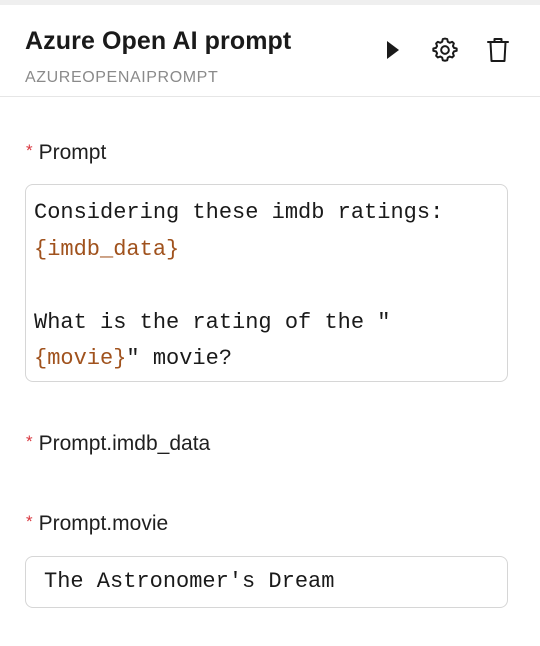 Image resolution: width=540 pixels, height=646 pixels. Describe the element at coordinates (266, 250) in the screenshot. I see `prompt-line: {imdb_data}` at that location.